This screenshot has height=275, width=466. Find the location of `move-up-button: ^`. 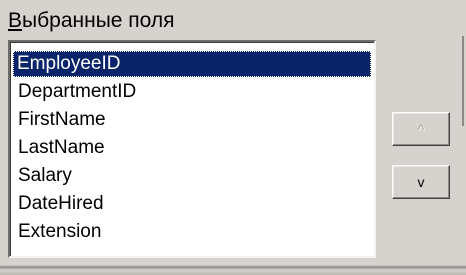

move-up-button: ^ is located at coordinates (421, 129).